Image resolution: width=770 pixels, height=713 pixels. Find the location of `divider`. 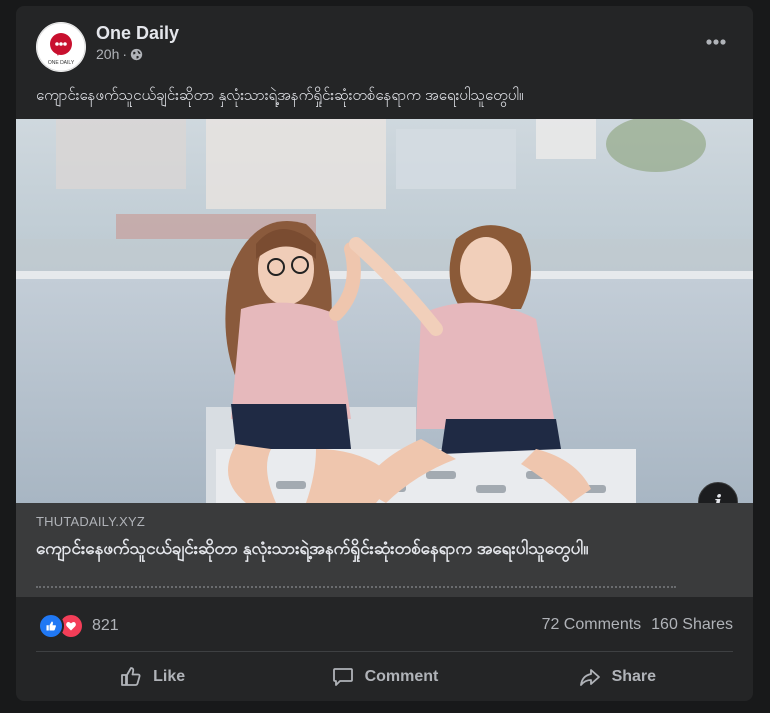

divider is located at coordinates (384, 651).